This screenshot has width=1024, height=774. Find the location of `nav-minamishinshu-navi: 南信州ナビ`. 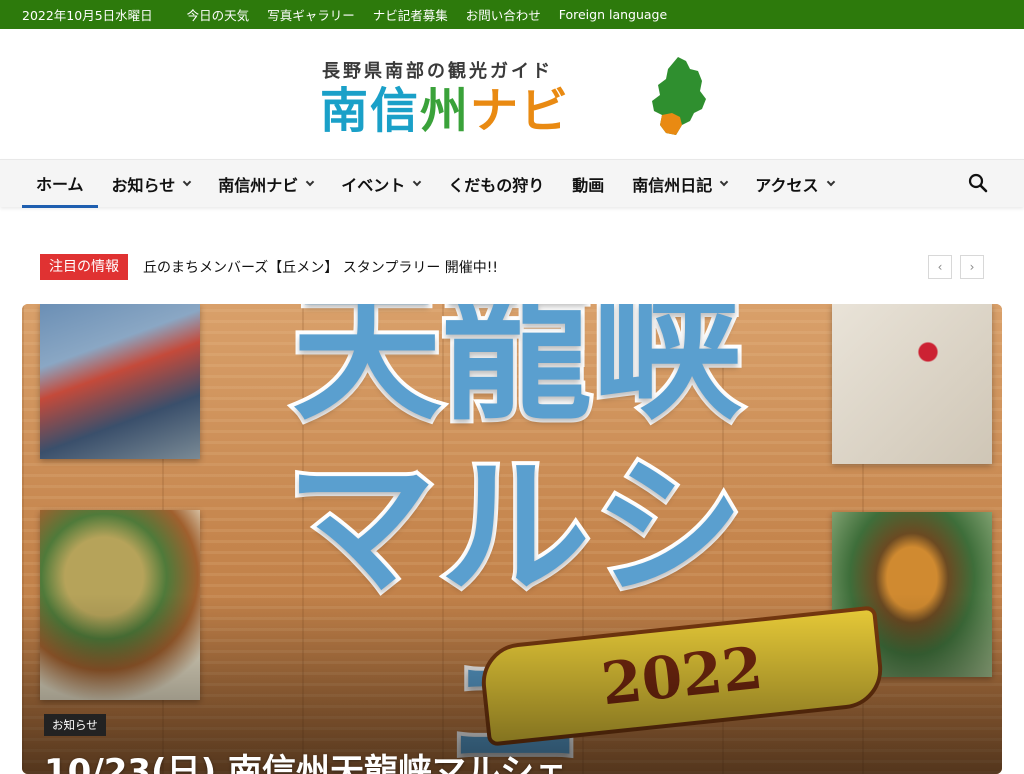

nav-minamishinshu-navi: 南信州ナビ is located at coordinates (265, 184).